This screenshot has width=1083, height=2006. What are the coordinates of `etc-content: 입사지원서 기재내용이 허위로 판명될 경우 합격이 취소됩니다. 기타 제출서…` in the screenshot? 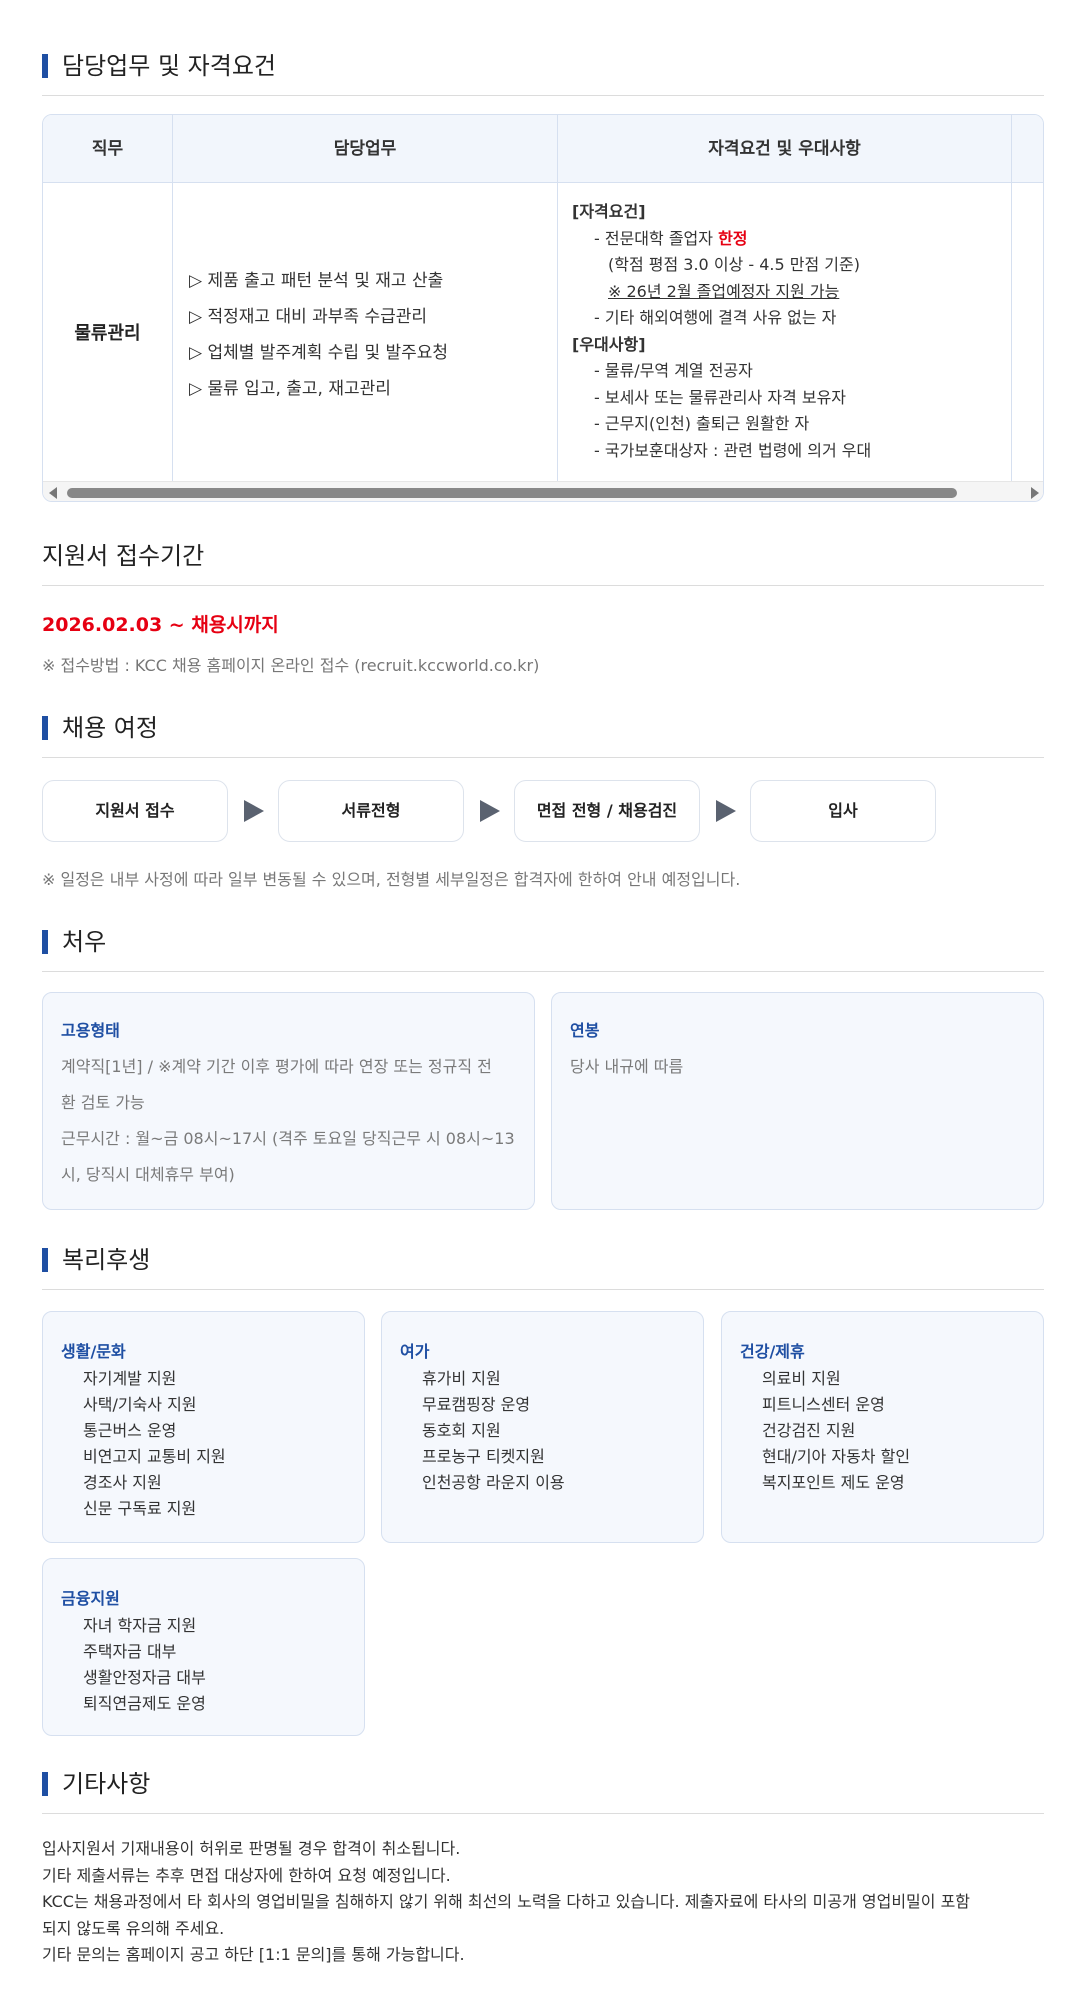 It's located at (543, 1902).